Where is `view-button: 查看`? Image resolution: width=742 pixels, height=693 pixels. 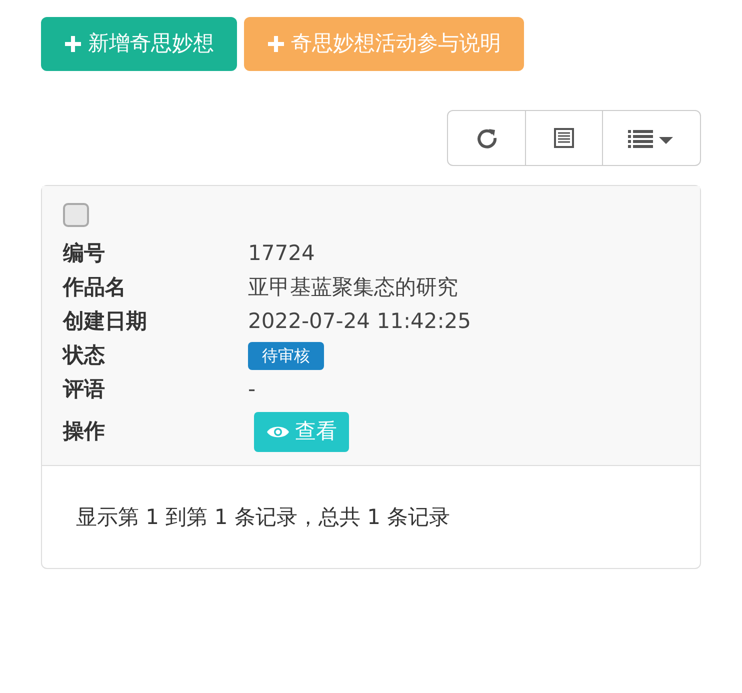 view-button: 查看 is located at coordinates (301, 432).